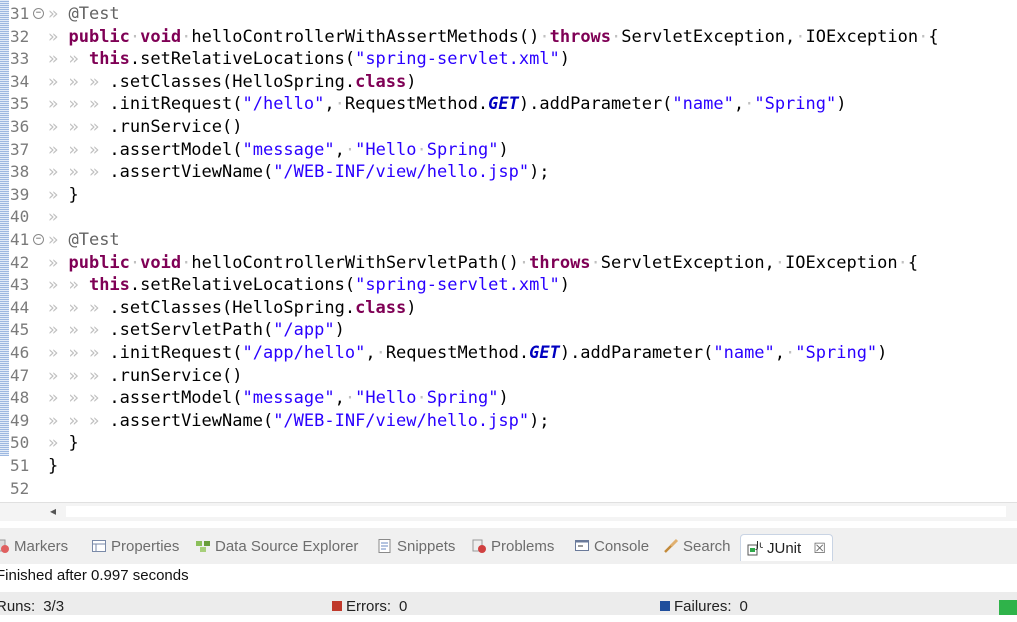 Image resolution: width=1017 pixels, height=622 pixels. What do you see at coordinates (20, 104) in the screenshot?
I see `line-number: 35` at bounding box center [20, 104].